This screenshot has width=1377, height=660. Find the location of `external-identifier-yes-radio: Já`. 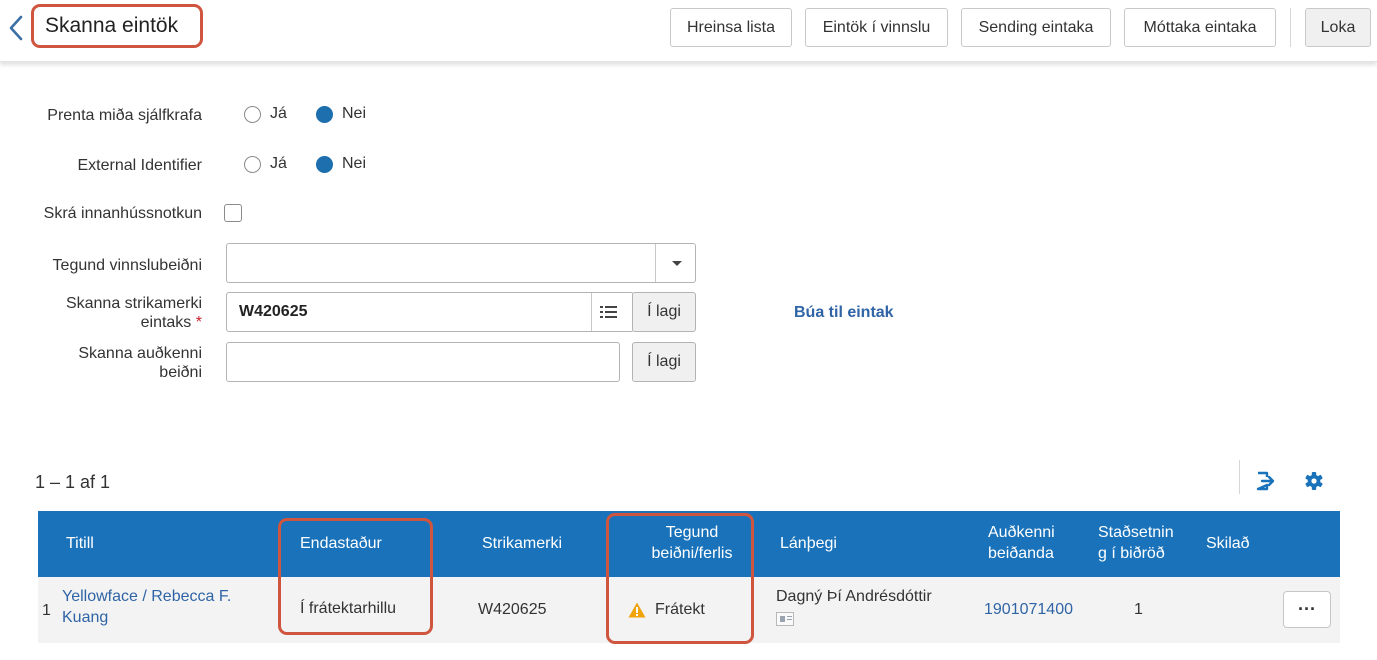

external-identifier-yes-radio: Já is located at coordinates (265, 164).